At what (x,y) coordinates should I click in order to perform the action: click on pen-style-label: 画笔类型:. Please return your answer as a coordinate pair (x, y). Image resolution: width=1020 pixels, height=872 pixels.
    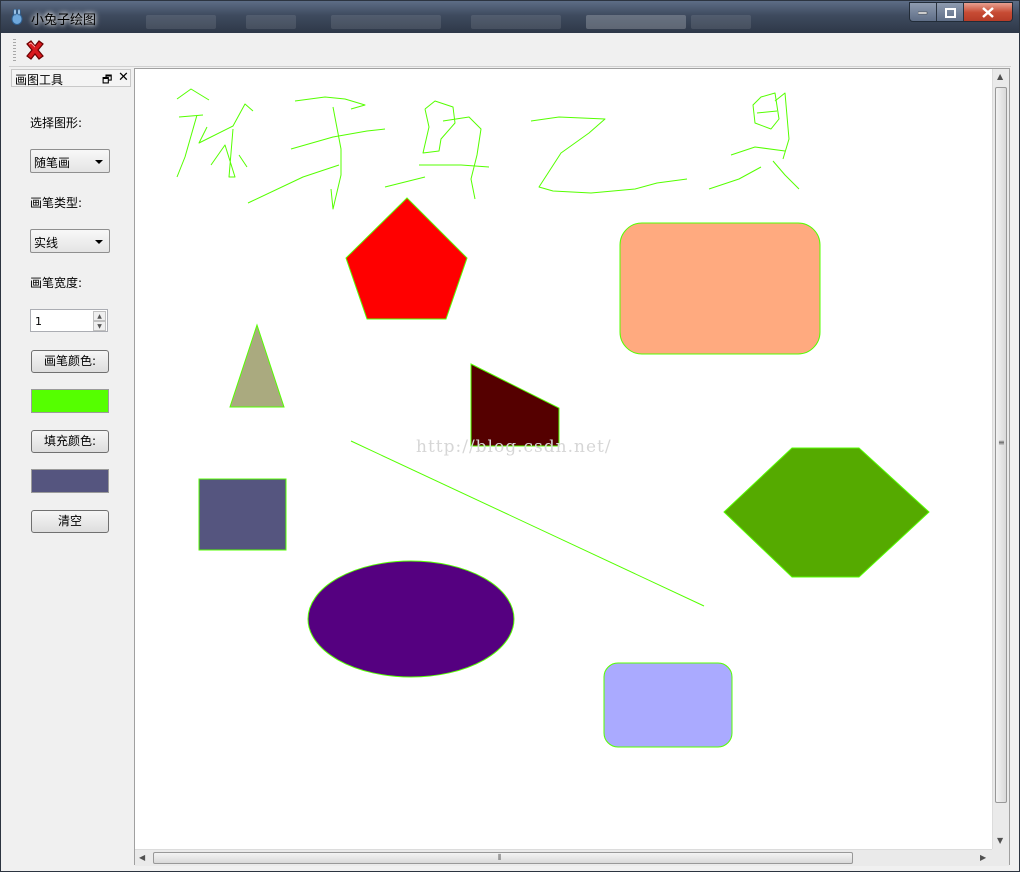
    Looking at the image, I should click on (56, 203).